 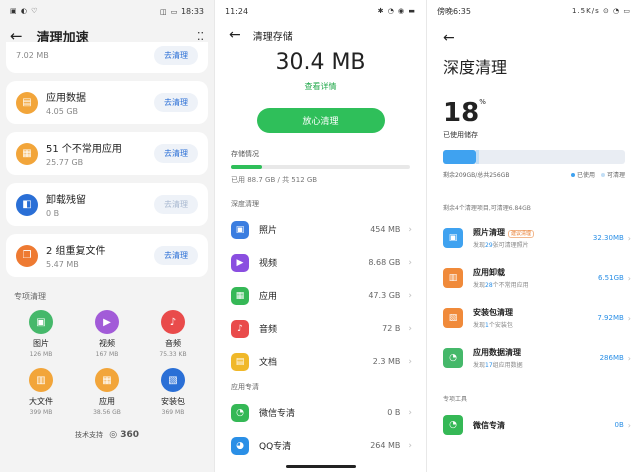 I want to click on storage-bar-cleanable, so click(x=477, y=157).